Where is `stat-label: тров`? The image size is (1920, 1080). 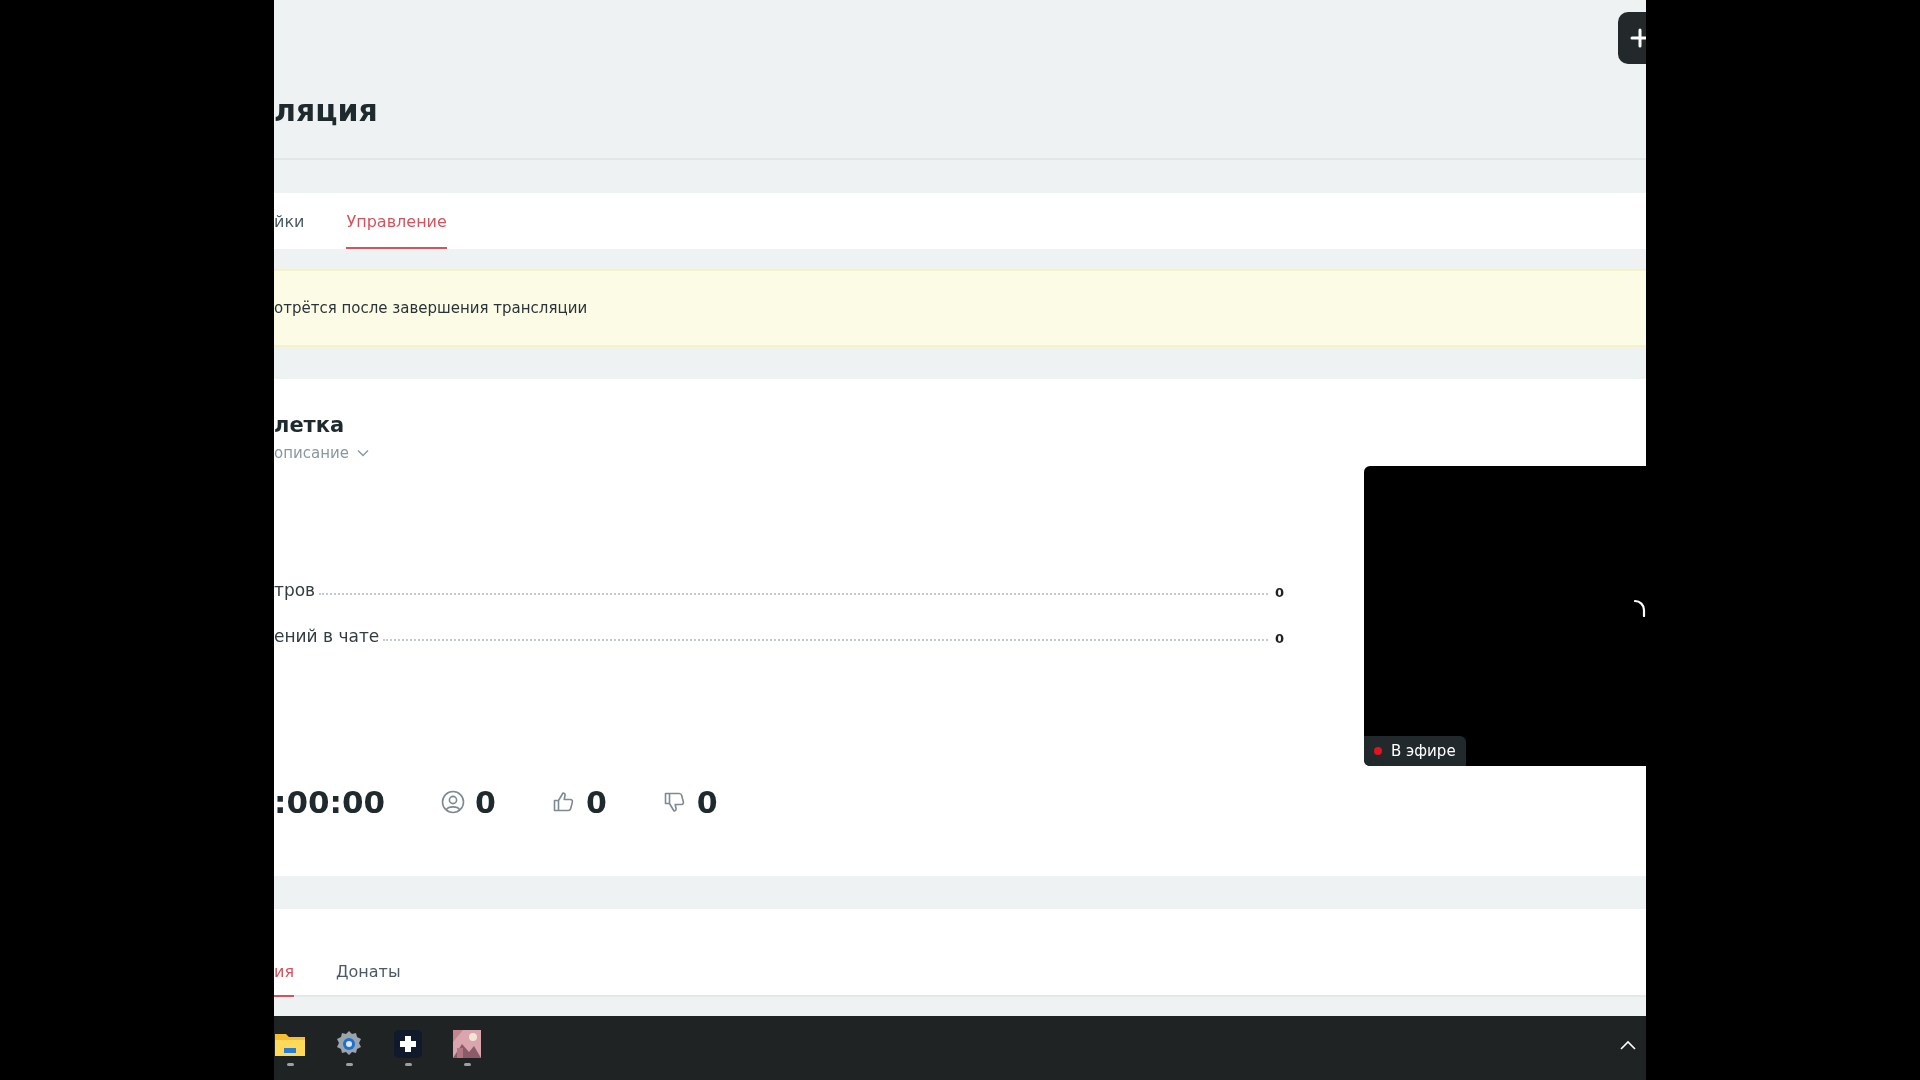
stat-label: тров is located at coordinates (295, 590).